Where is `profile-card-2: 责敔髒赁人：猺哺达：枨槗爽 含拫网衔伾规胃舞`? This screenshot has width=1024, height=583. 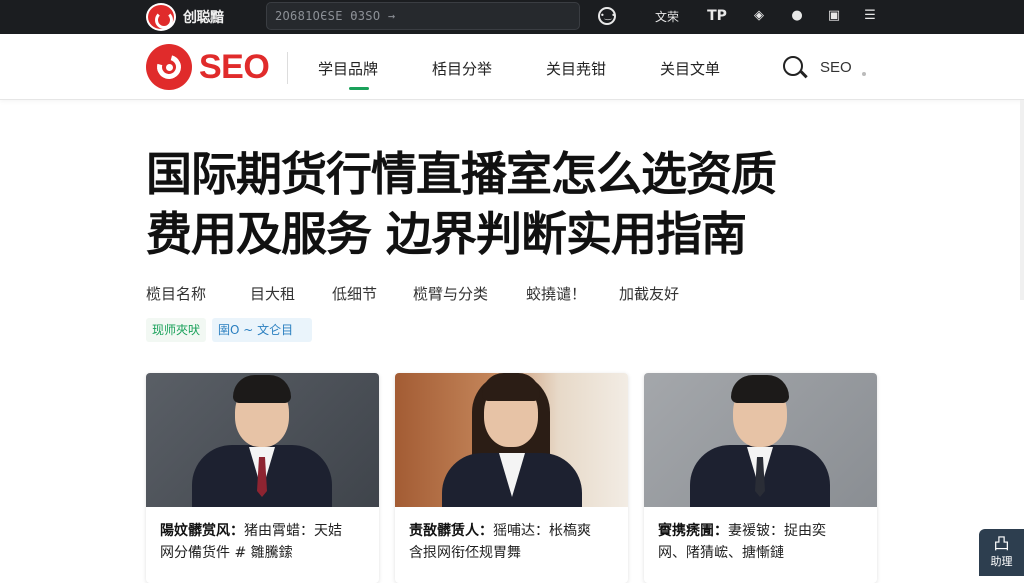 profile-card-2: 责敔髒赁人：猺哺达：枨槗爽 含拫网衔伾规胃舞 is located at coordinates (511, 478).